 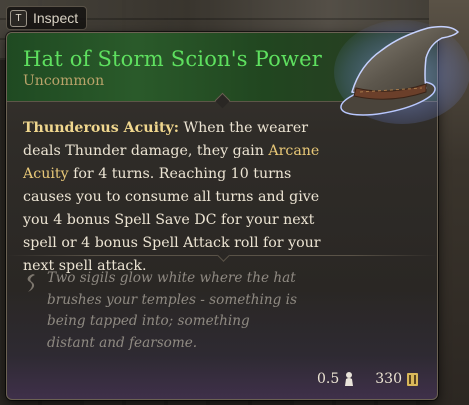 What do you see at coordinates (412, 379) in the screenshot?
I see `gold-icon` at bounding box center [412, 379].